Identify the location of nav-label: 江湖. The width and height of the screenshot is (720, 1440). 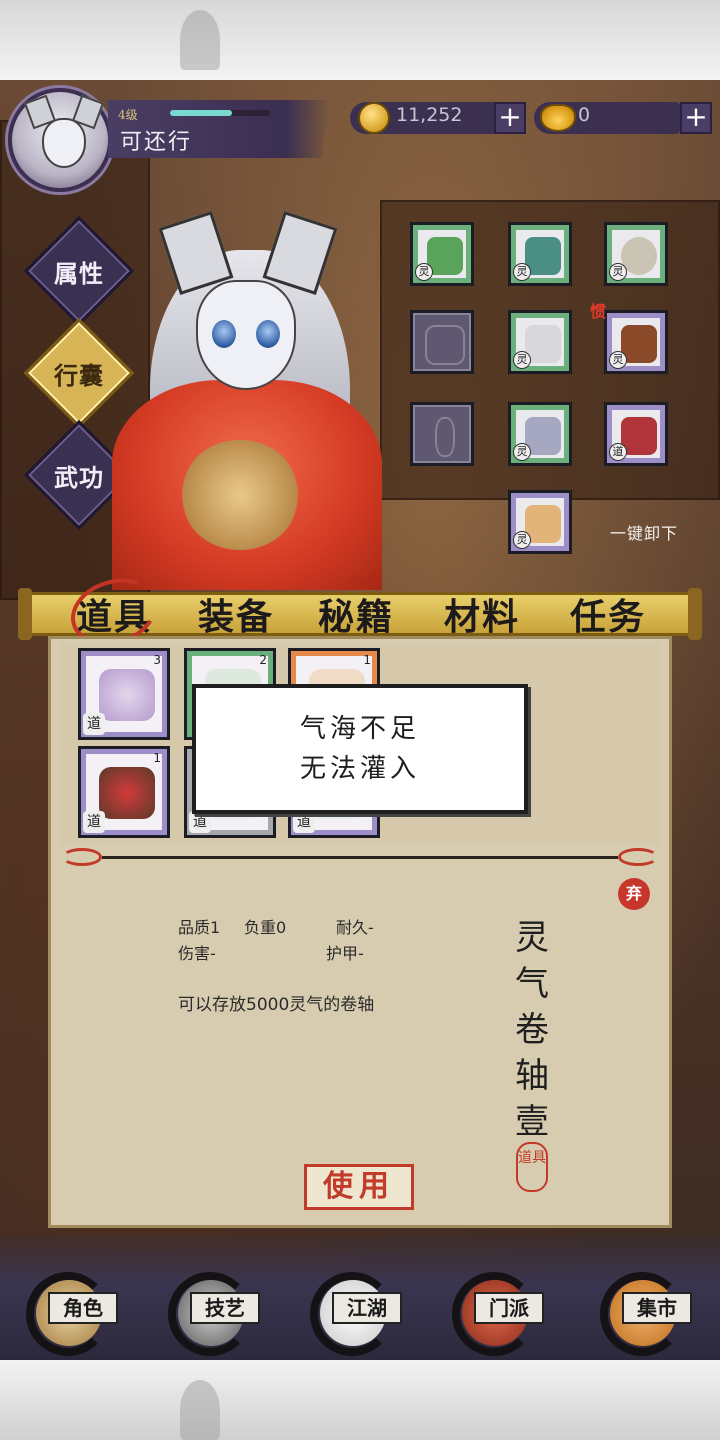
(367, 1308).